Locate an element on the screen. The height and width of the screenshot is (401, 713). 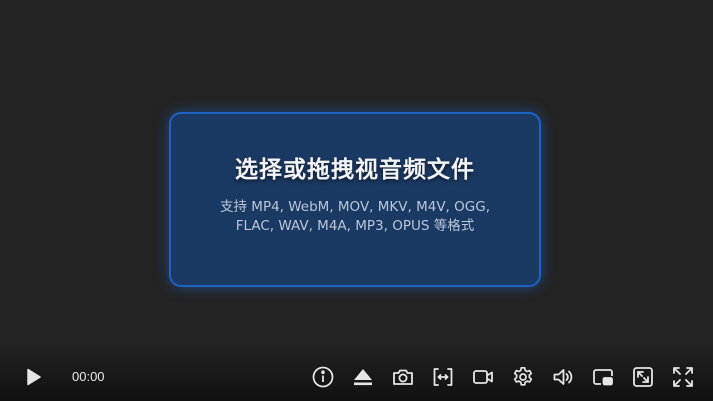
camera-icon is located at coordinates (403, 377).